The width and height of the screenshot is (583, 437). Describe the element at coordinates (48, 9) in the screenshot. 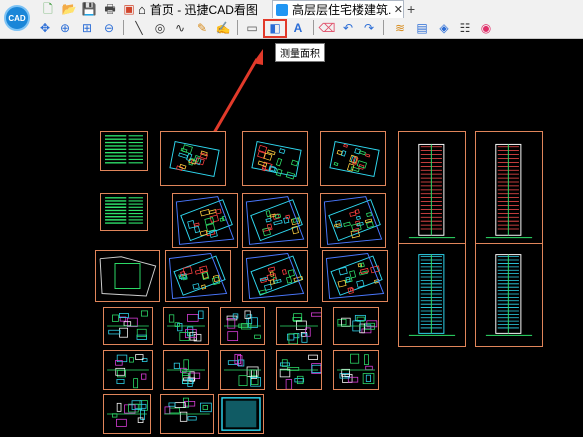

I see `new-file-icon: 🗋` at that location.